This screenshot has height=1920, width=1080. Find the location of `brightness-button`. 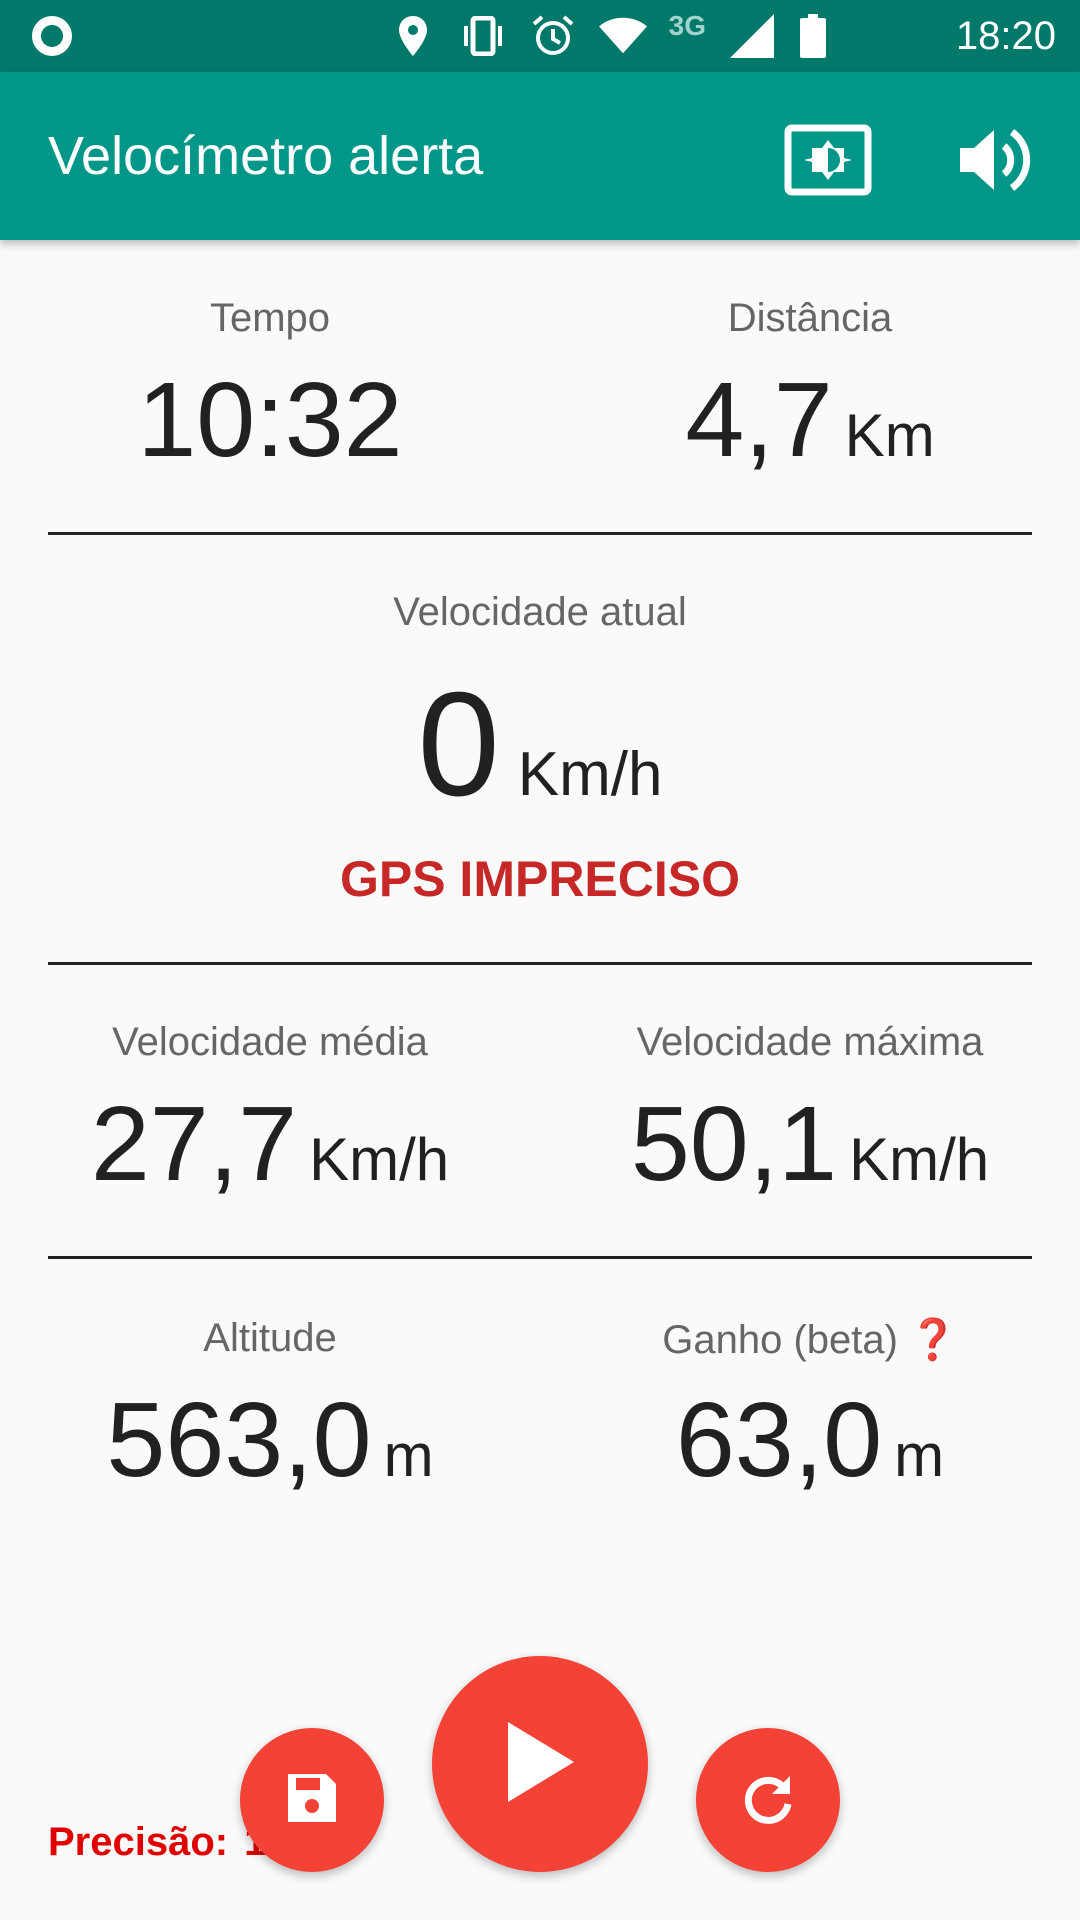

brightness-button is located at coordinates (828, 162).